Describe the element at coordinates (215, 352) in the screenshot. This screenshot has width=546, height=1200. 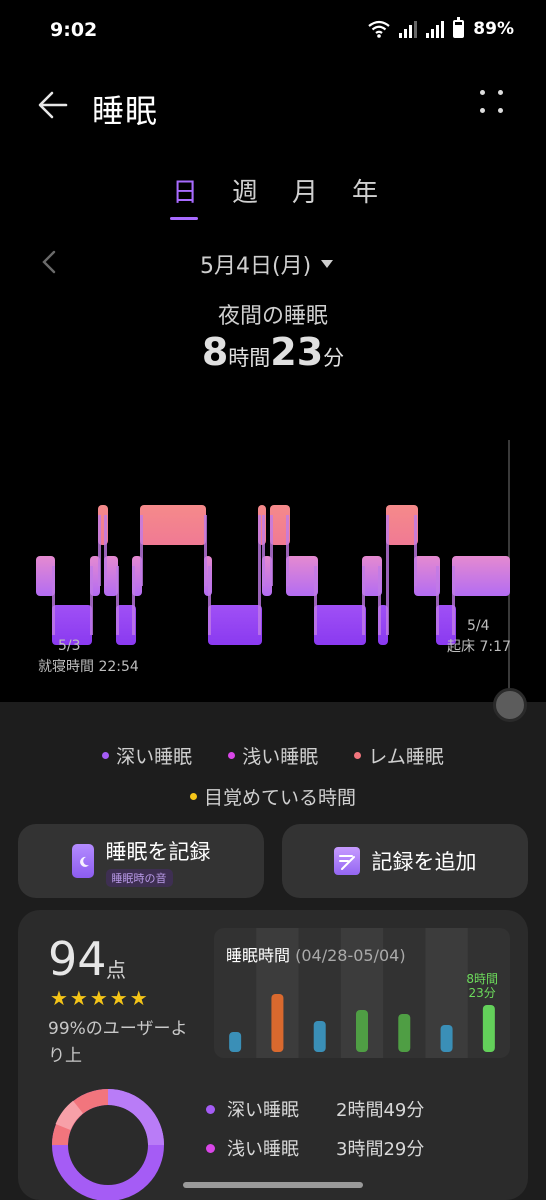
I see `duration-hours: 8` at that location.